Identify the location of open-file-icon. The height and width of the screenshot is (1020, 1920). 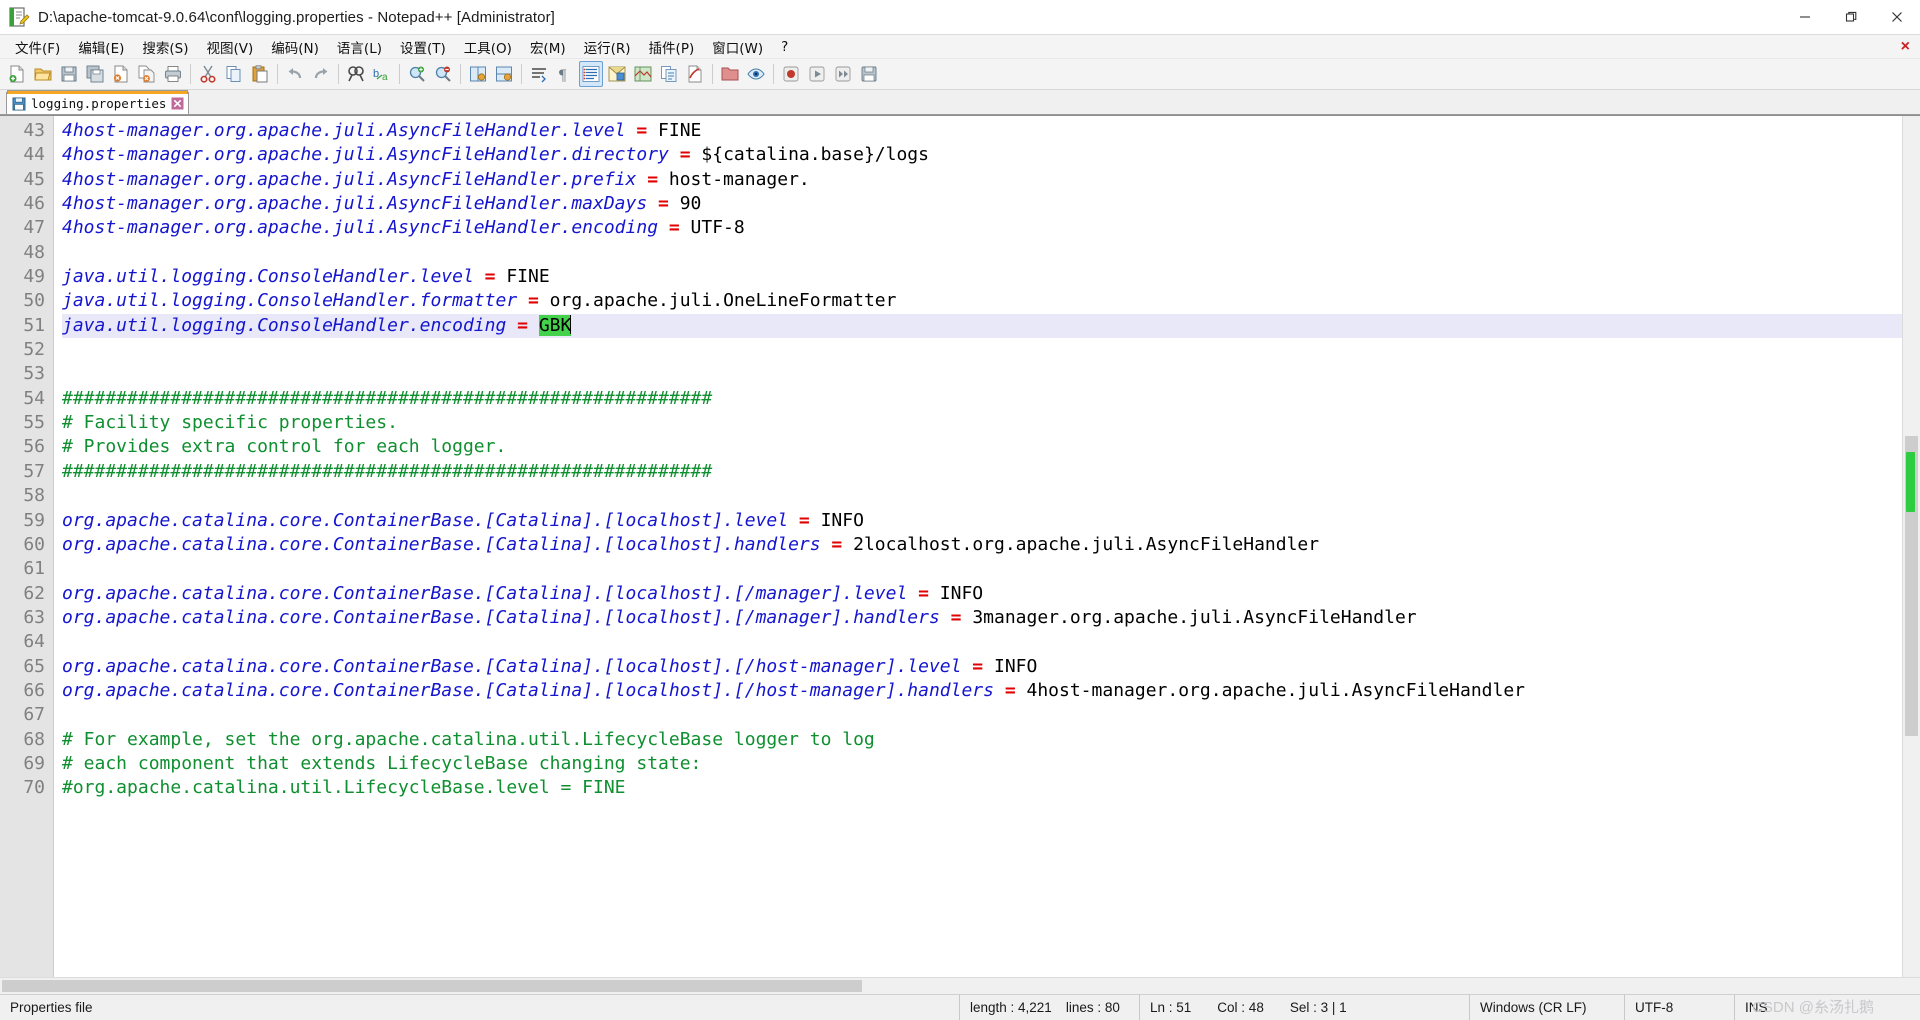
(43, 74).